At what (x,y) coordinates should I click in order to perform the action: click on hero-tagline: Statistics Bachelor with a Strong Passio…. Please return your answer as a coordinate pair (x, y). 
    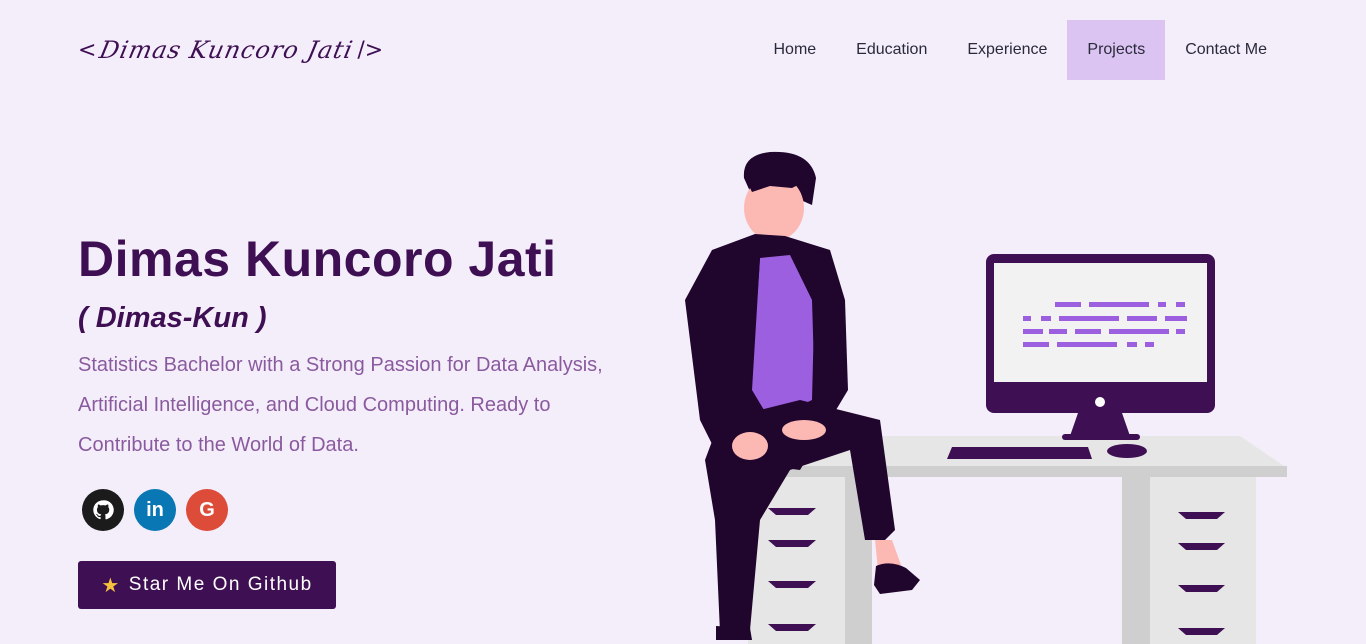
    Looking at the image, I should click on (340, 405).